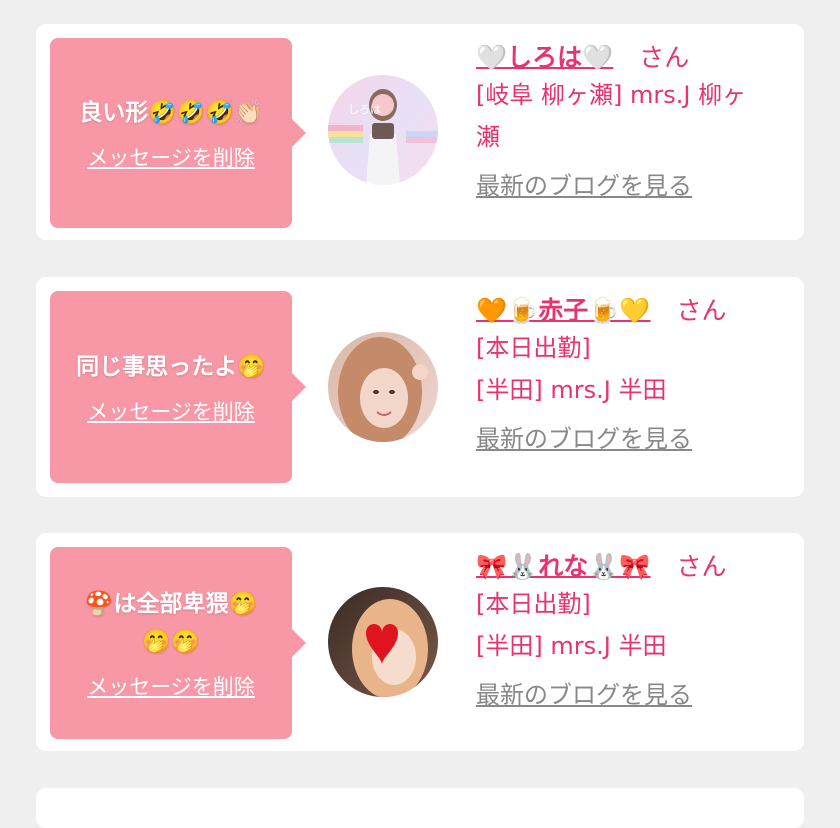  I want to click on name-row: 🧡🍺赤子🍺💛 さん, so click(636, 309).